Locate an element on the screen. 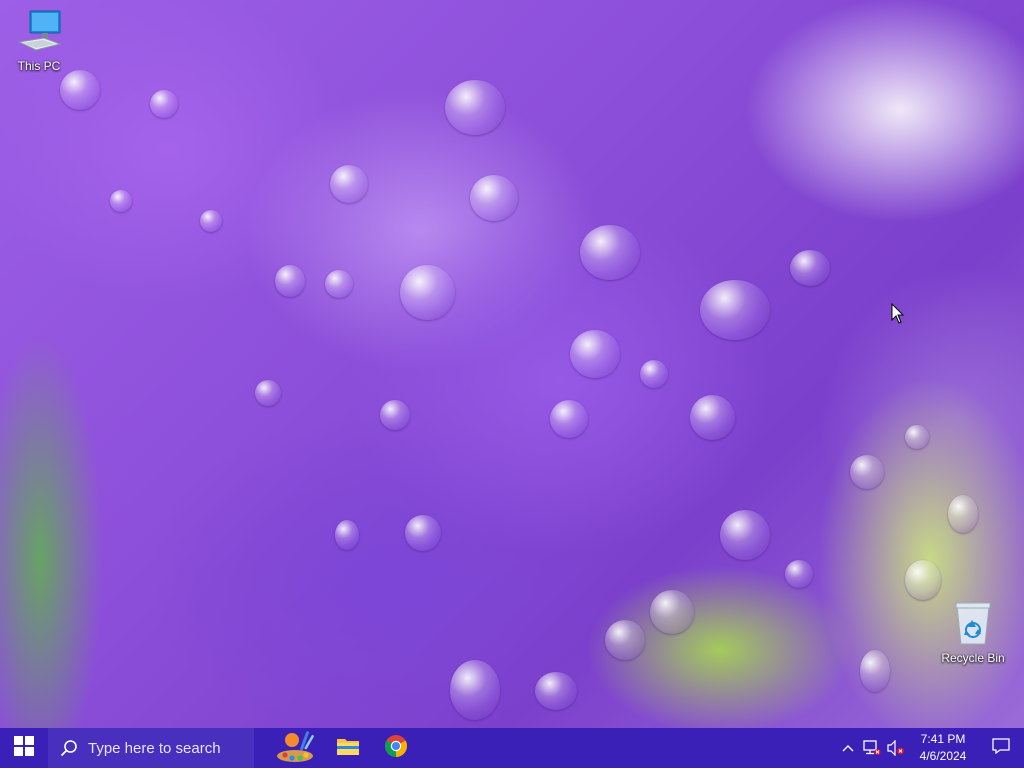 Image resolution: width=1024 pixels, height=769 pixels. this-pc-icon is located at coordinates (39, 32).